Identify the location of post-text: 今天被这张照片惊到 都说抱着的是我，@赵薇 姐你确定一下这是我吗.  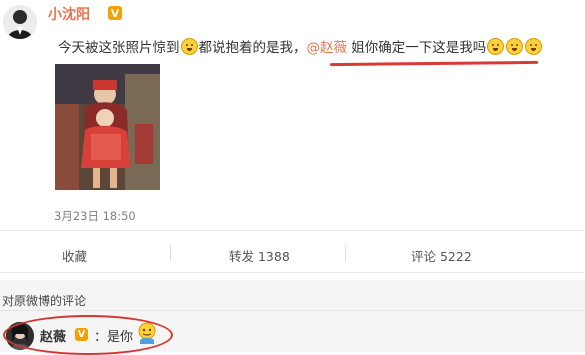
(300, 46).